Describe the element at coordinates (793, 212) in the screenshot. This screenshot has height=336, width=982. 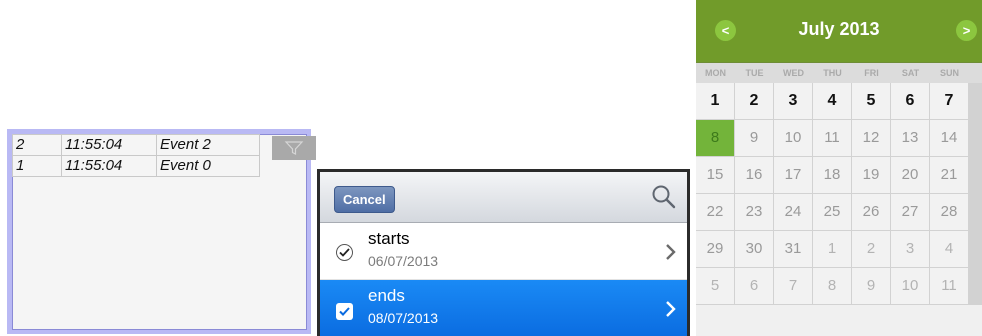
I see `calendar-day: 24` at that location.